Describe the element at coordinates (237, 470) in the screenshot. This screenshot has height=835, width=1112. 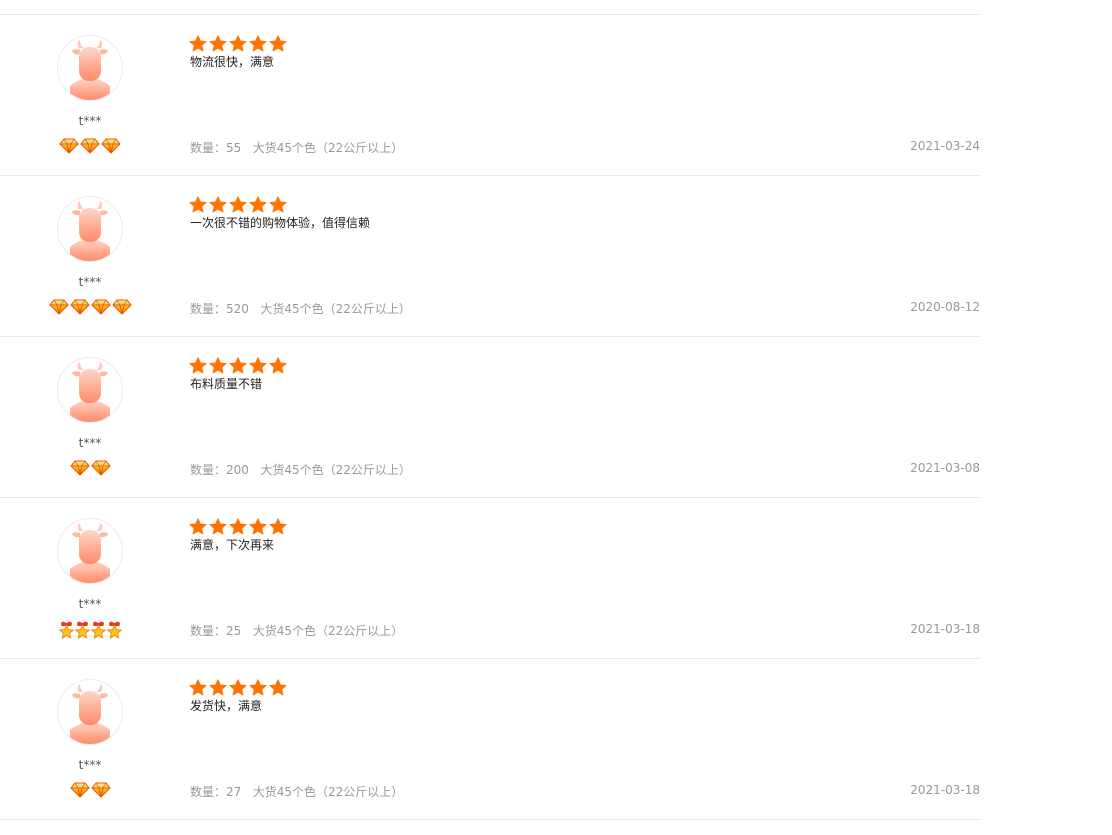
I see `quantity-value: 200` at that location.